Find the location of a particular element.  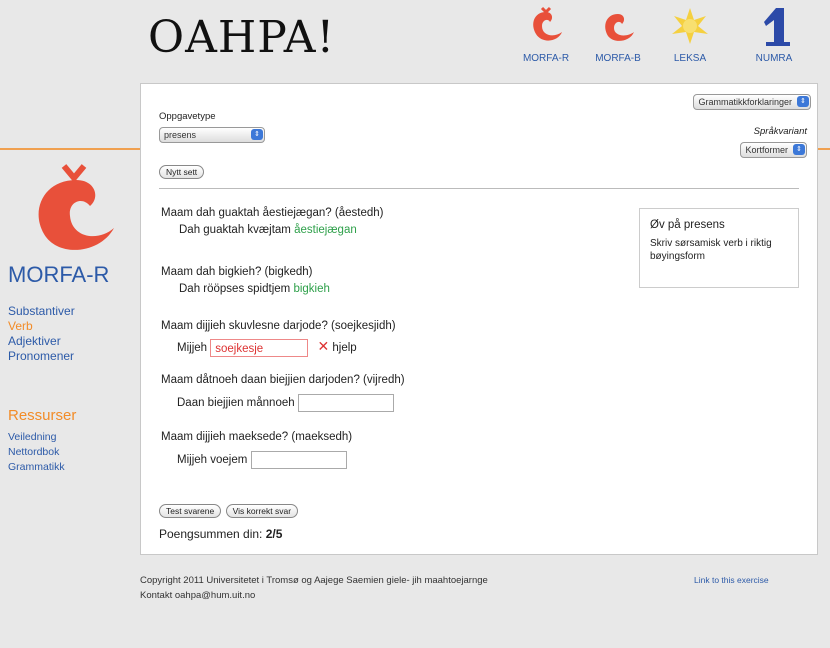

answer-prefix: Mijjeh is located at coordinates (192, 348).